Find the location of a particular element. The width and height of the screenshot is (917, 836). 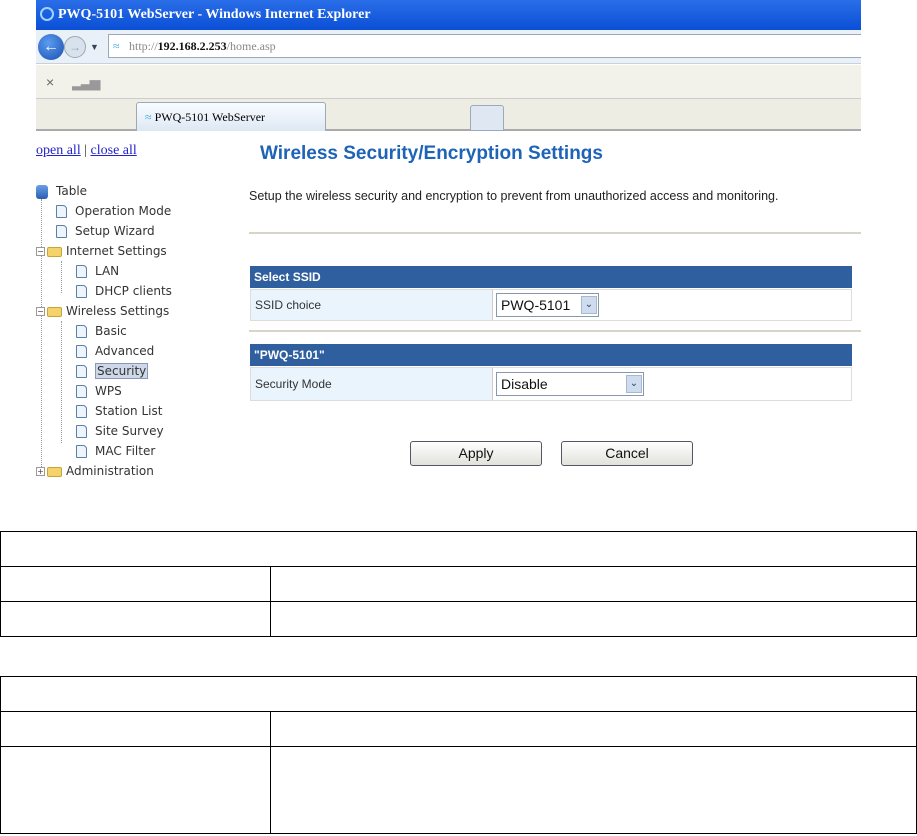

address-path: /home.asp is located at coordinates (251, 46).